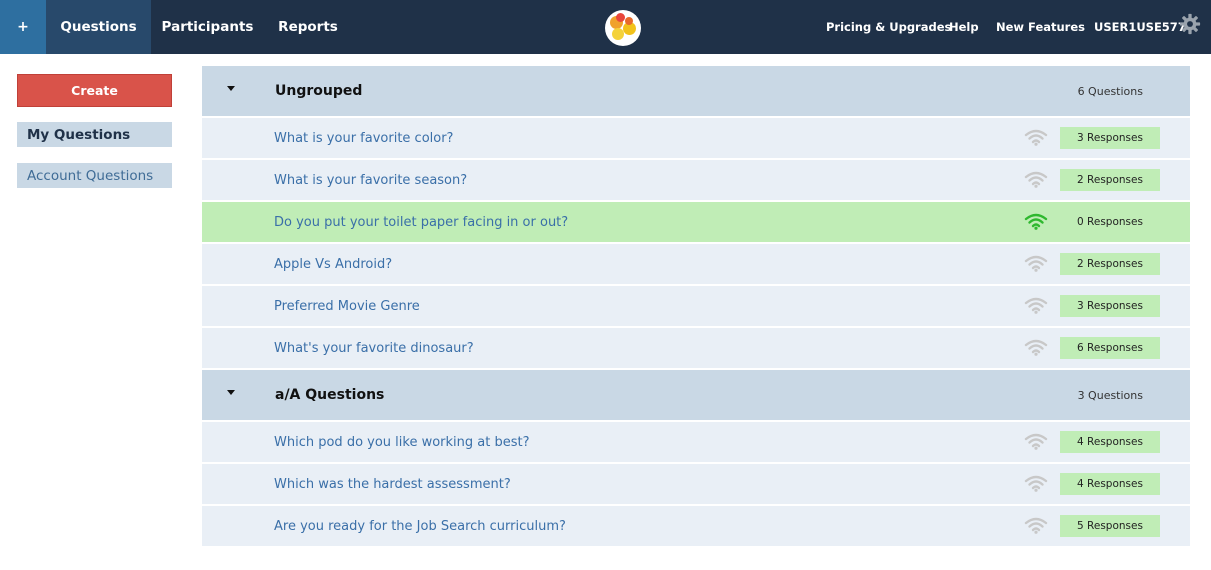 This screenshot has width=1211, height=570. I want to click on responses-badge: 6 Responses, so click(1110, 348).